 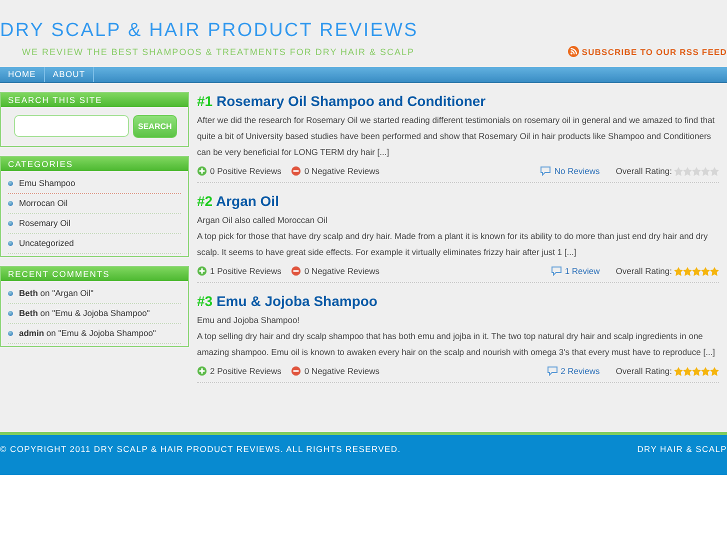 I want to click on widget-title: CATEGORIES, so click(x=94, y=164).